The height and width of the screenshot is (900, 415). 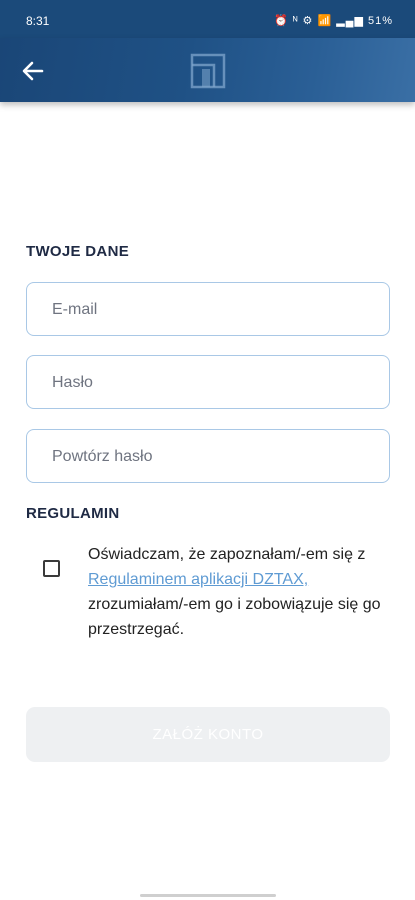 I want to click on email-field, so click(x=208, y=309).